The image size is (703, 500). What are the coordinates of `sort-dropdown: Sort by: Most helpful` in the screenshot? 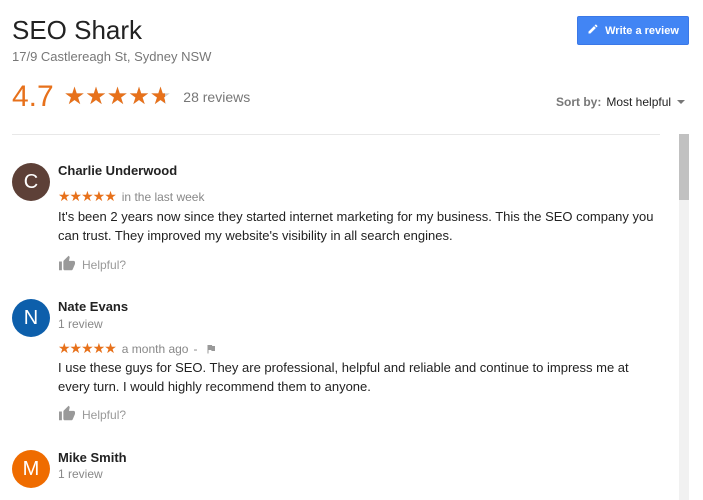 It's located at (621, 102).